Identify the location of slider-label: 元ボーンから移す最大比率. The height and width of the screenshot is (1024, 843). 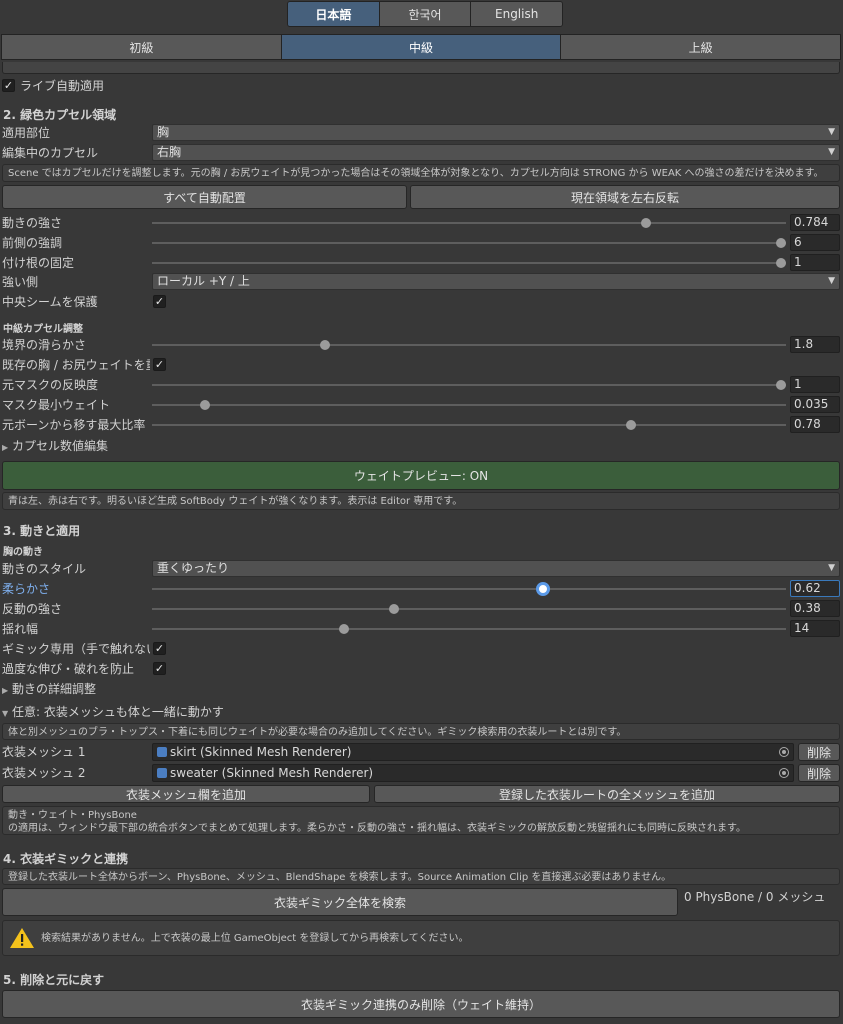
(74, 425).